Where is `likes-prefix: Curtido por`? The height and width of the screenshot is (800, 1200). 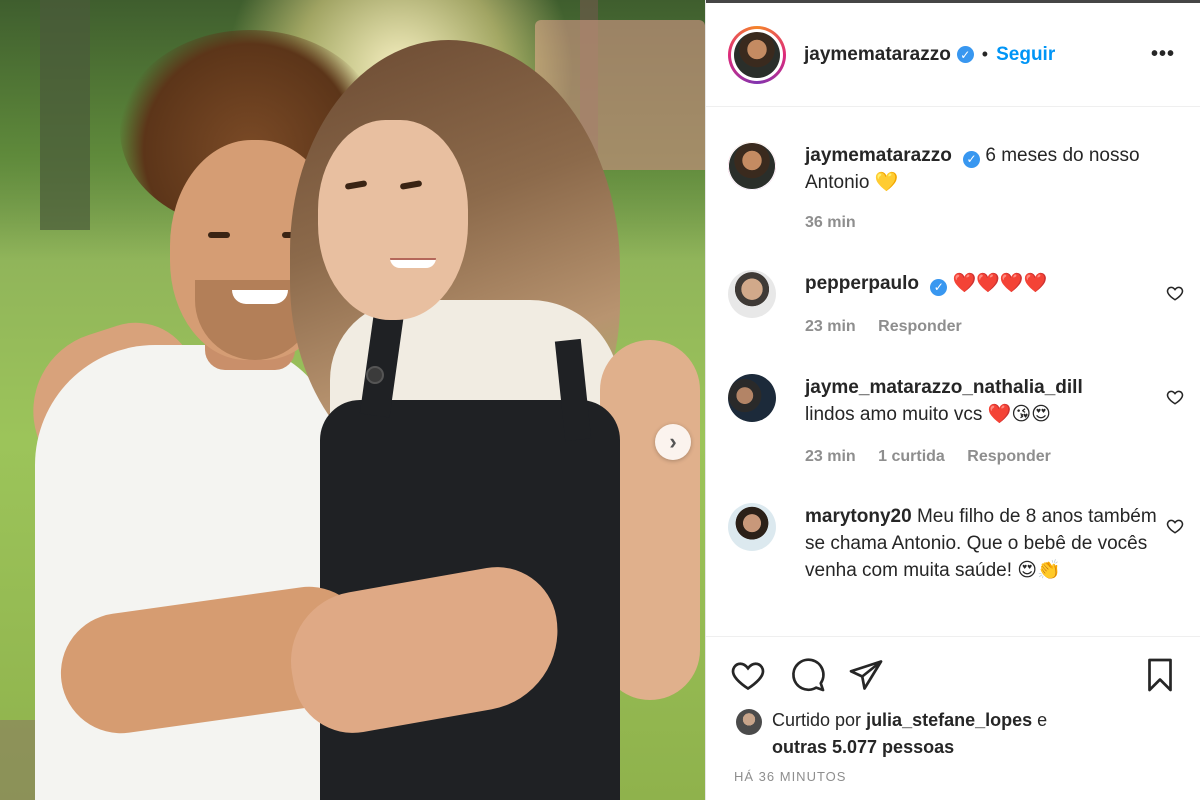 likes-prefix: Curtido por is located at coordinates (817, 720).